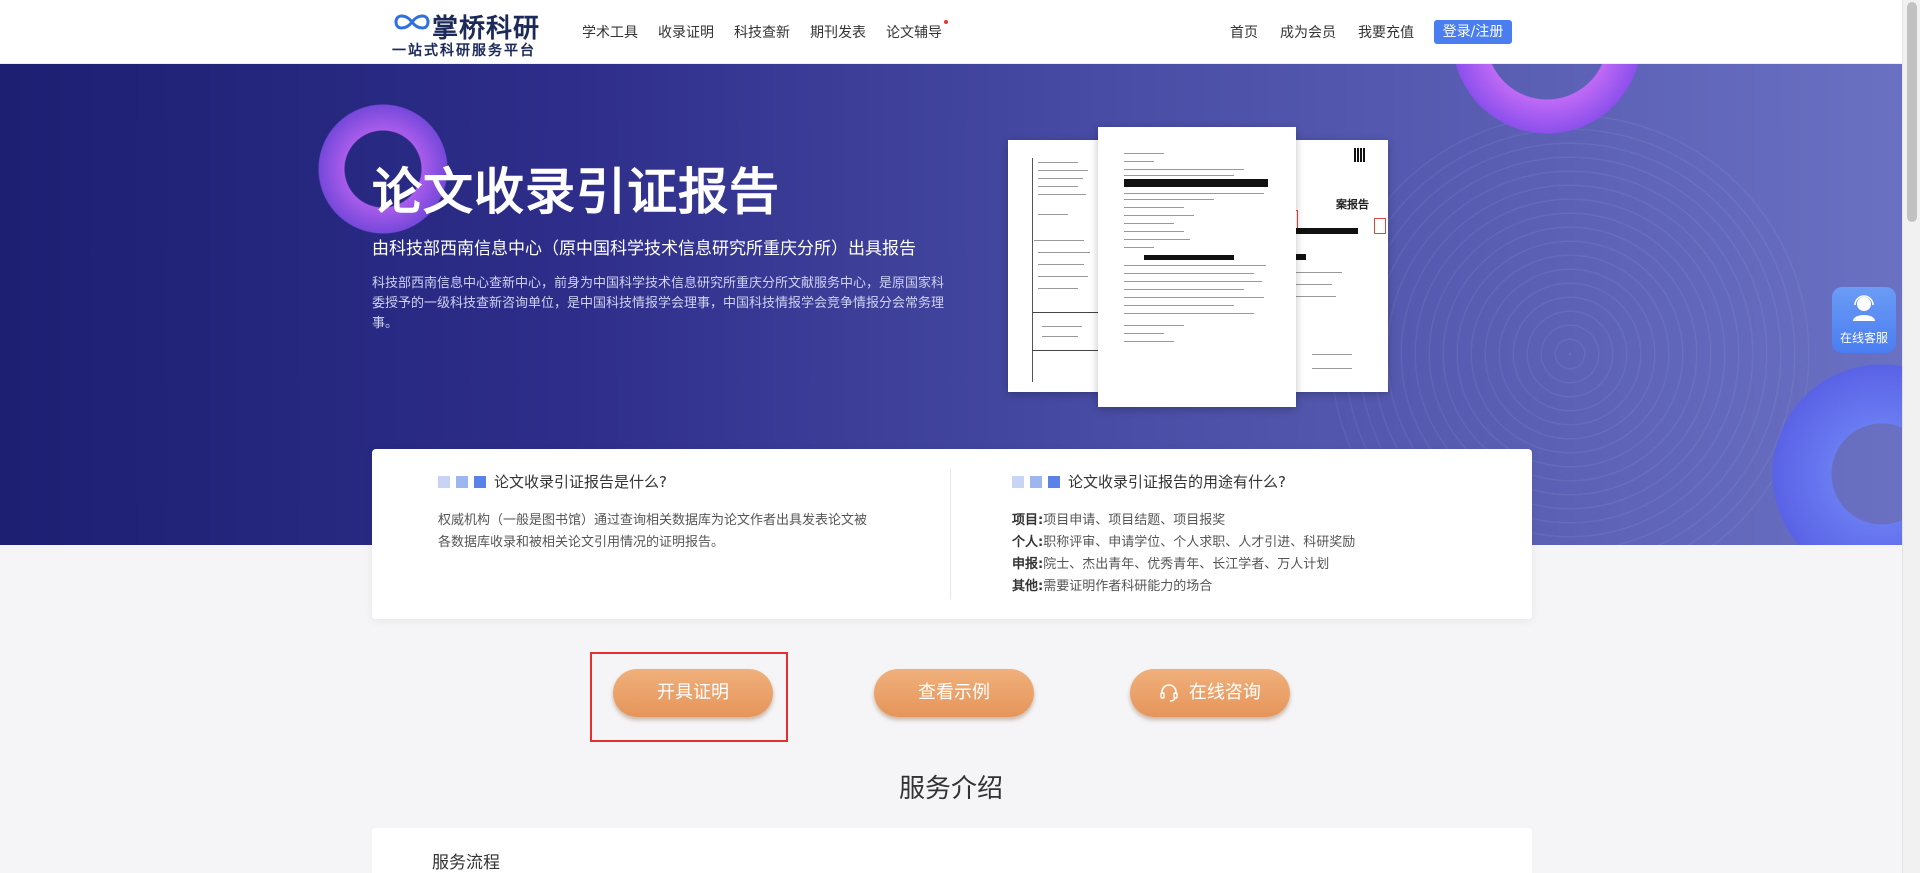 The image size is (1920, 873). Describe the element at coordinates (1864, 308) in the screenshot. I see `customer-service-avatar-icon` at that location.